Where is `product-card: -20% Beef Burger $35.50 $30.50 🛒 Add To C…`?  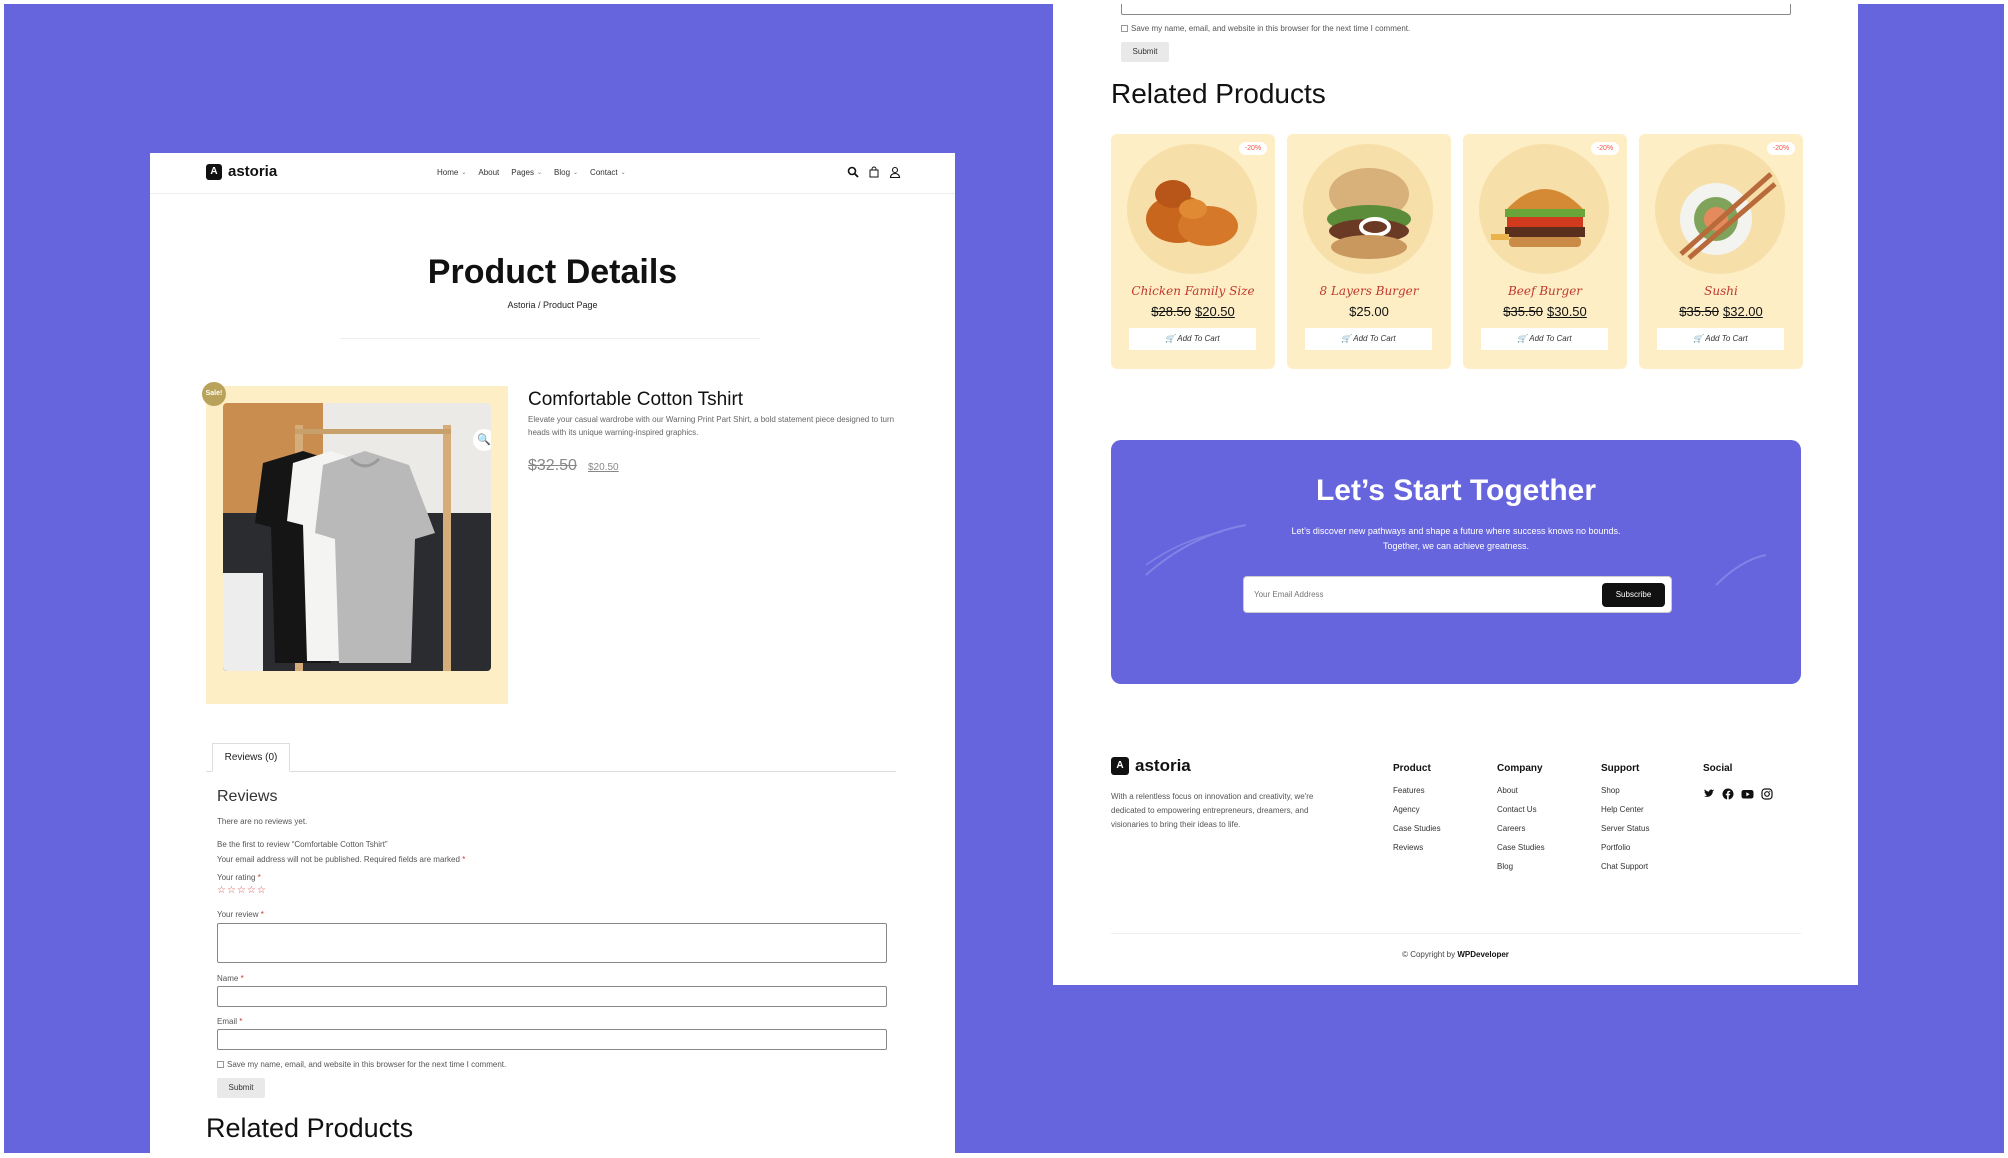 product-card: -20% Beef Burger $35.50 $30.50 🛒 Add To C… is located at coordinates (1545, 251).